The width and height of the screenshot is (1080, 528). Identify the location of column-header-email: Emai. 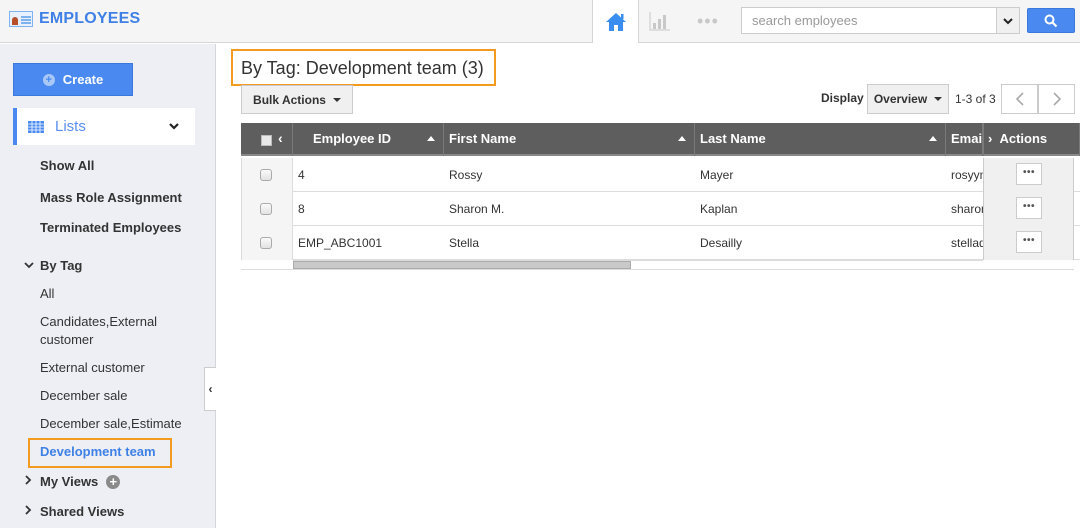
(964, 139).